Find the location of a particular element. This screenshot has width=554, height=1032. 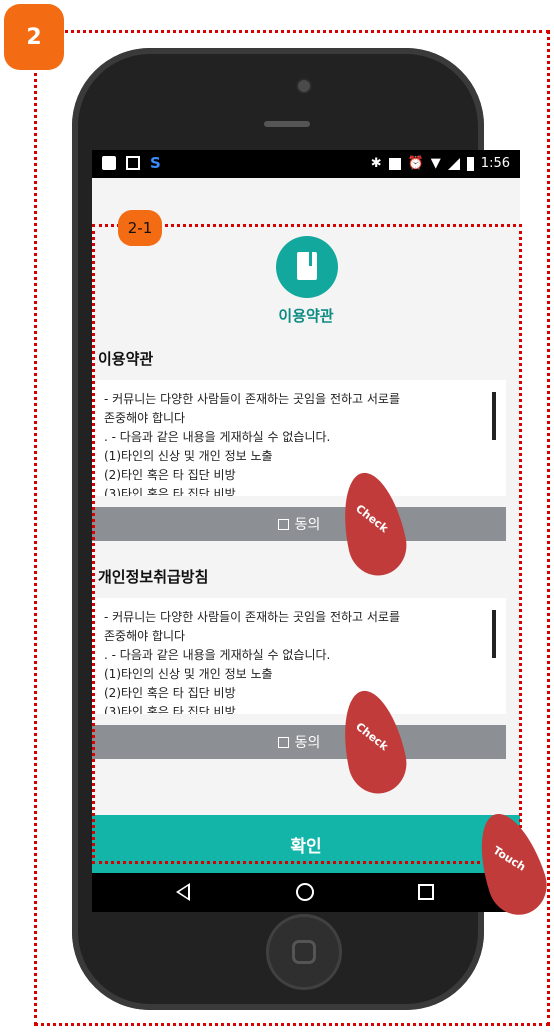

home-button-icon is located at coordinates (304, 952).